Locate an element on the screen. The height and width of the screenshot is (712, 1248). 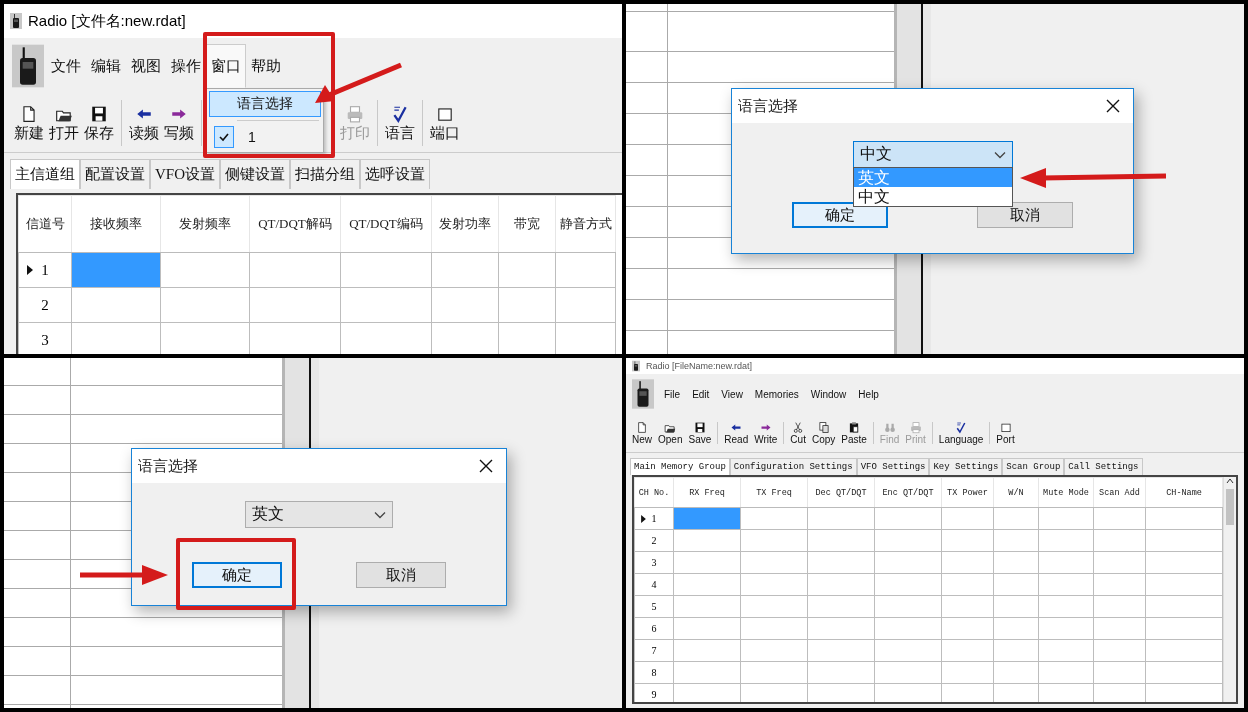
column-header: 信道号 is located at coordinates (45, 224).